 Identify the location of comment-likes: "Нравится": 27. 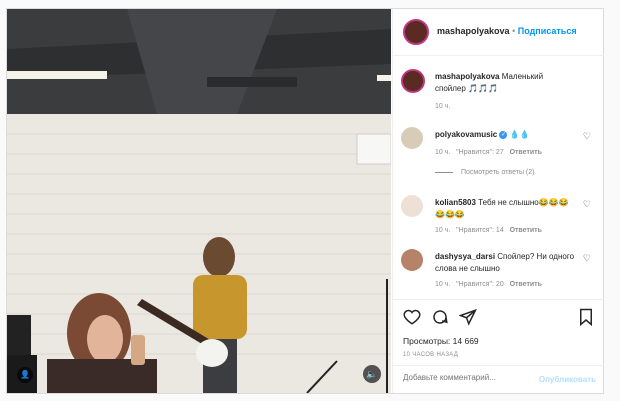
(480, 152).